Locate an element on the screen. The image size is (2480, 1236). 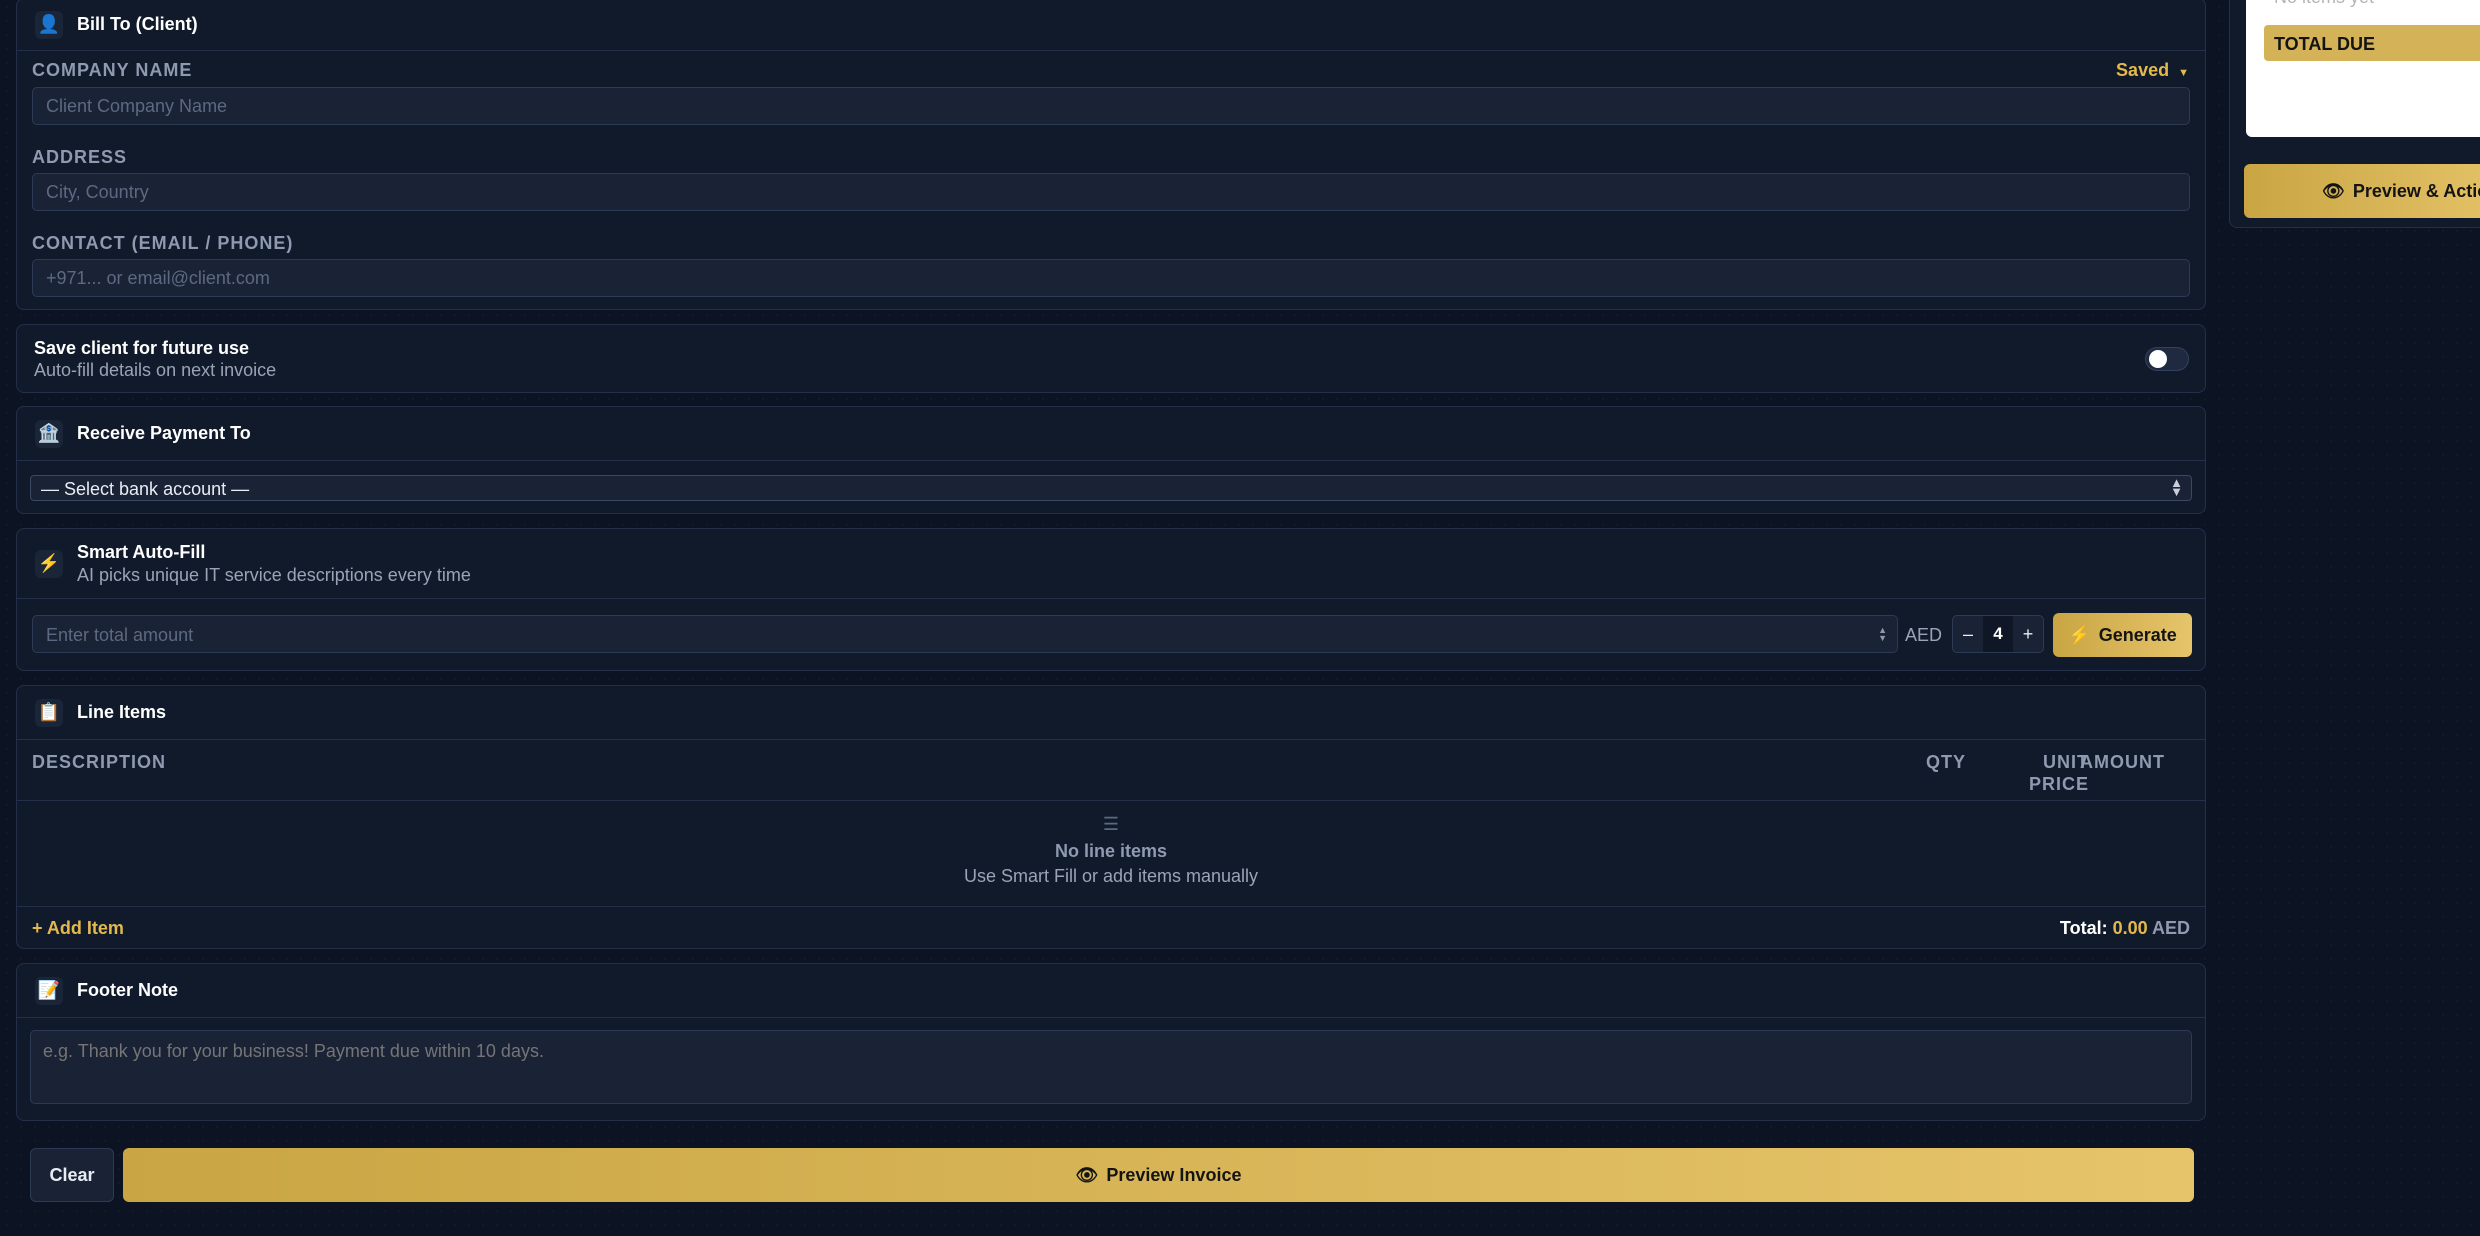
column-amount: AMOUNT is located at coordinates (2122, 762).